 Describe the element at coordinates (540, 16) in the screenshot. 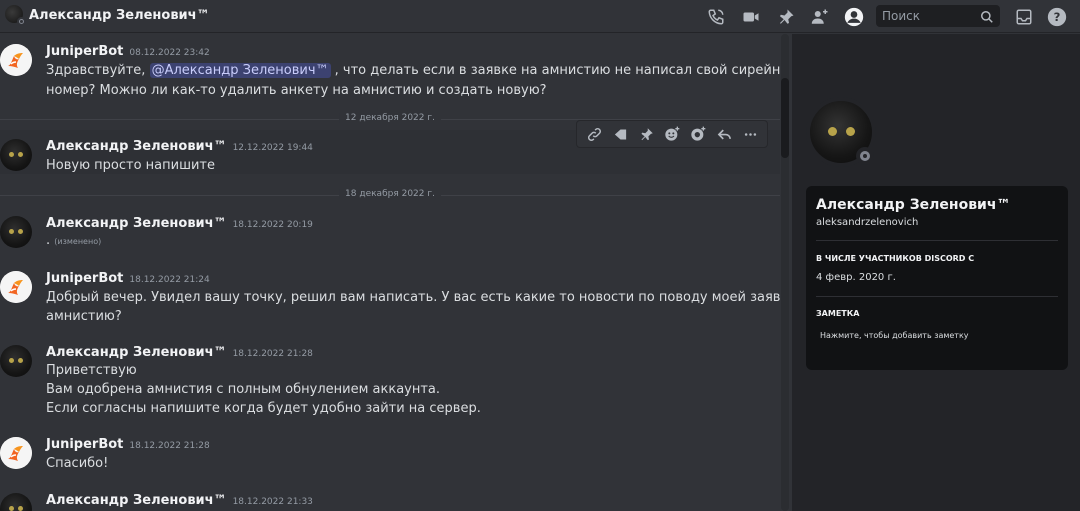

I see `channel-header: Александр Зеленович™ ?` at that location.